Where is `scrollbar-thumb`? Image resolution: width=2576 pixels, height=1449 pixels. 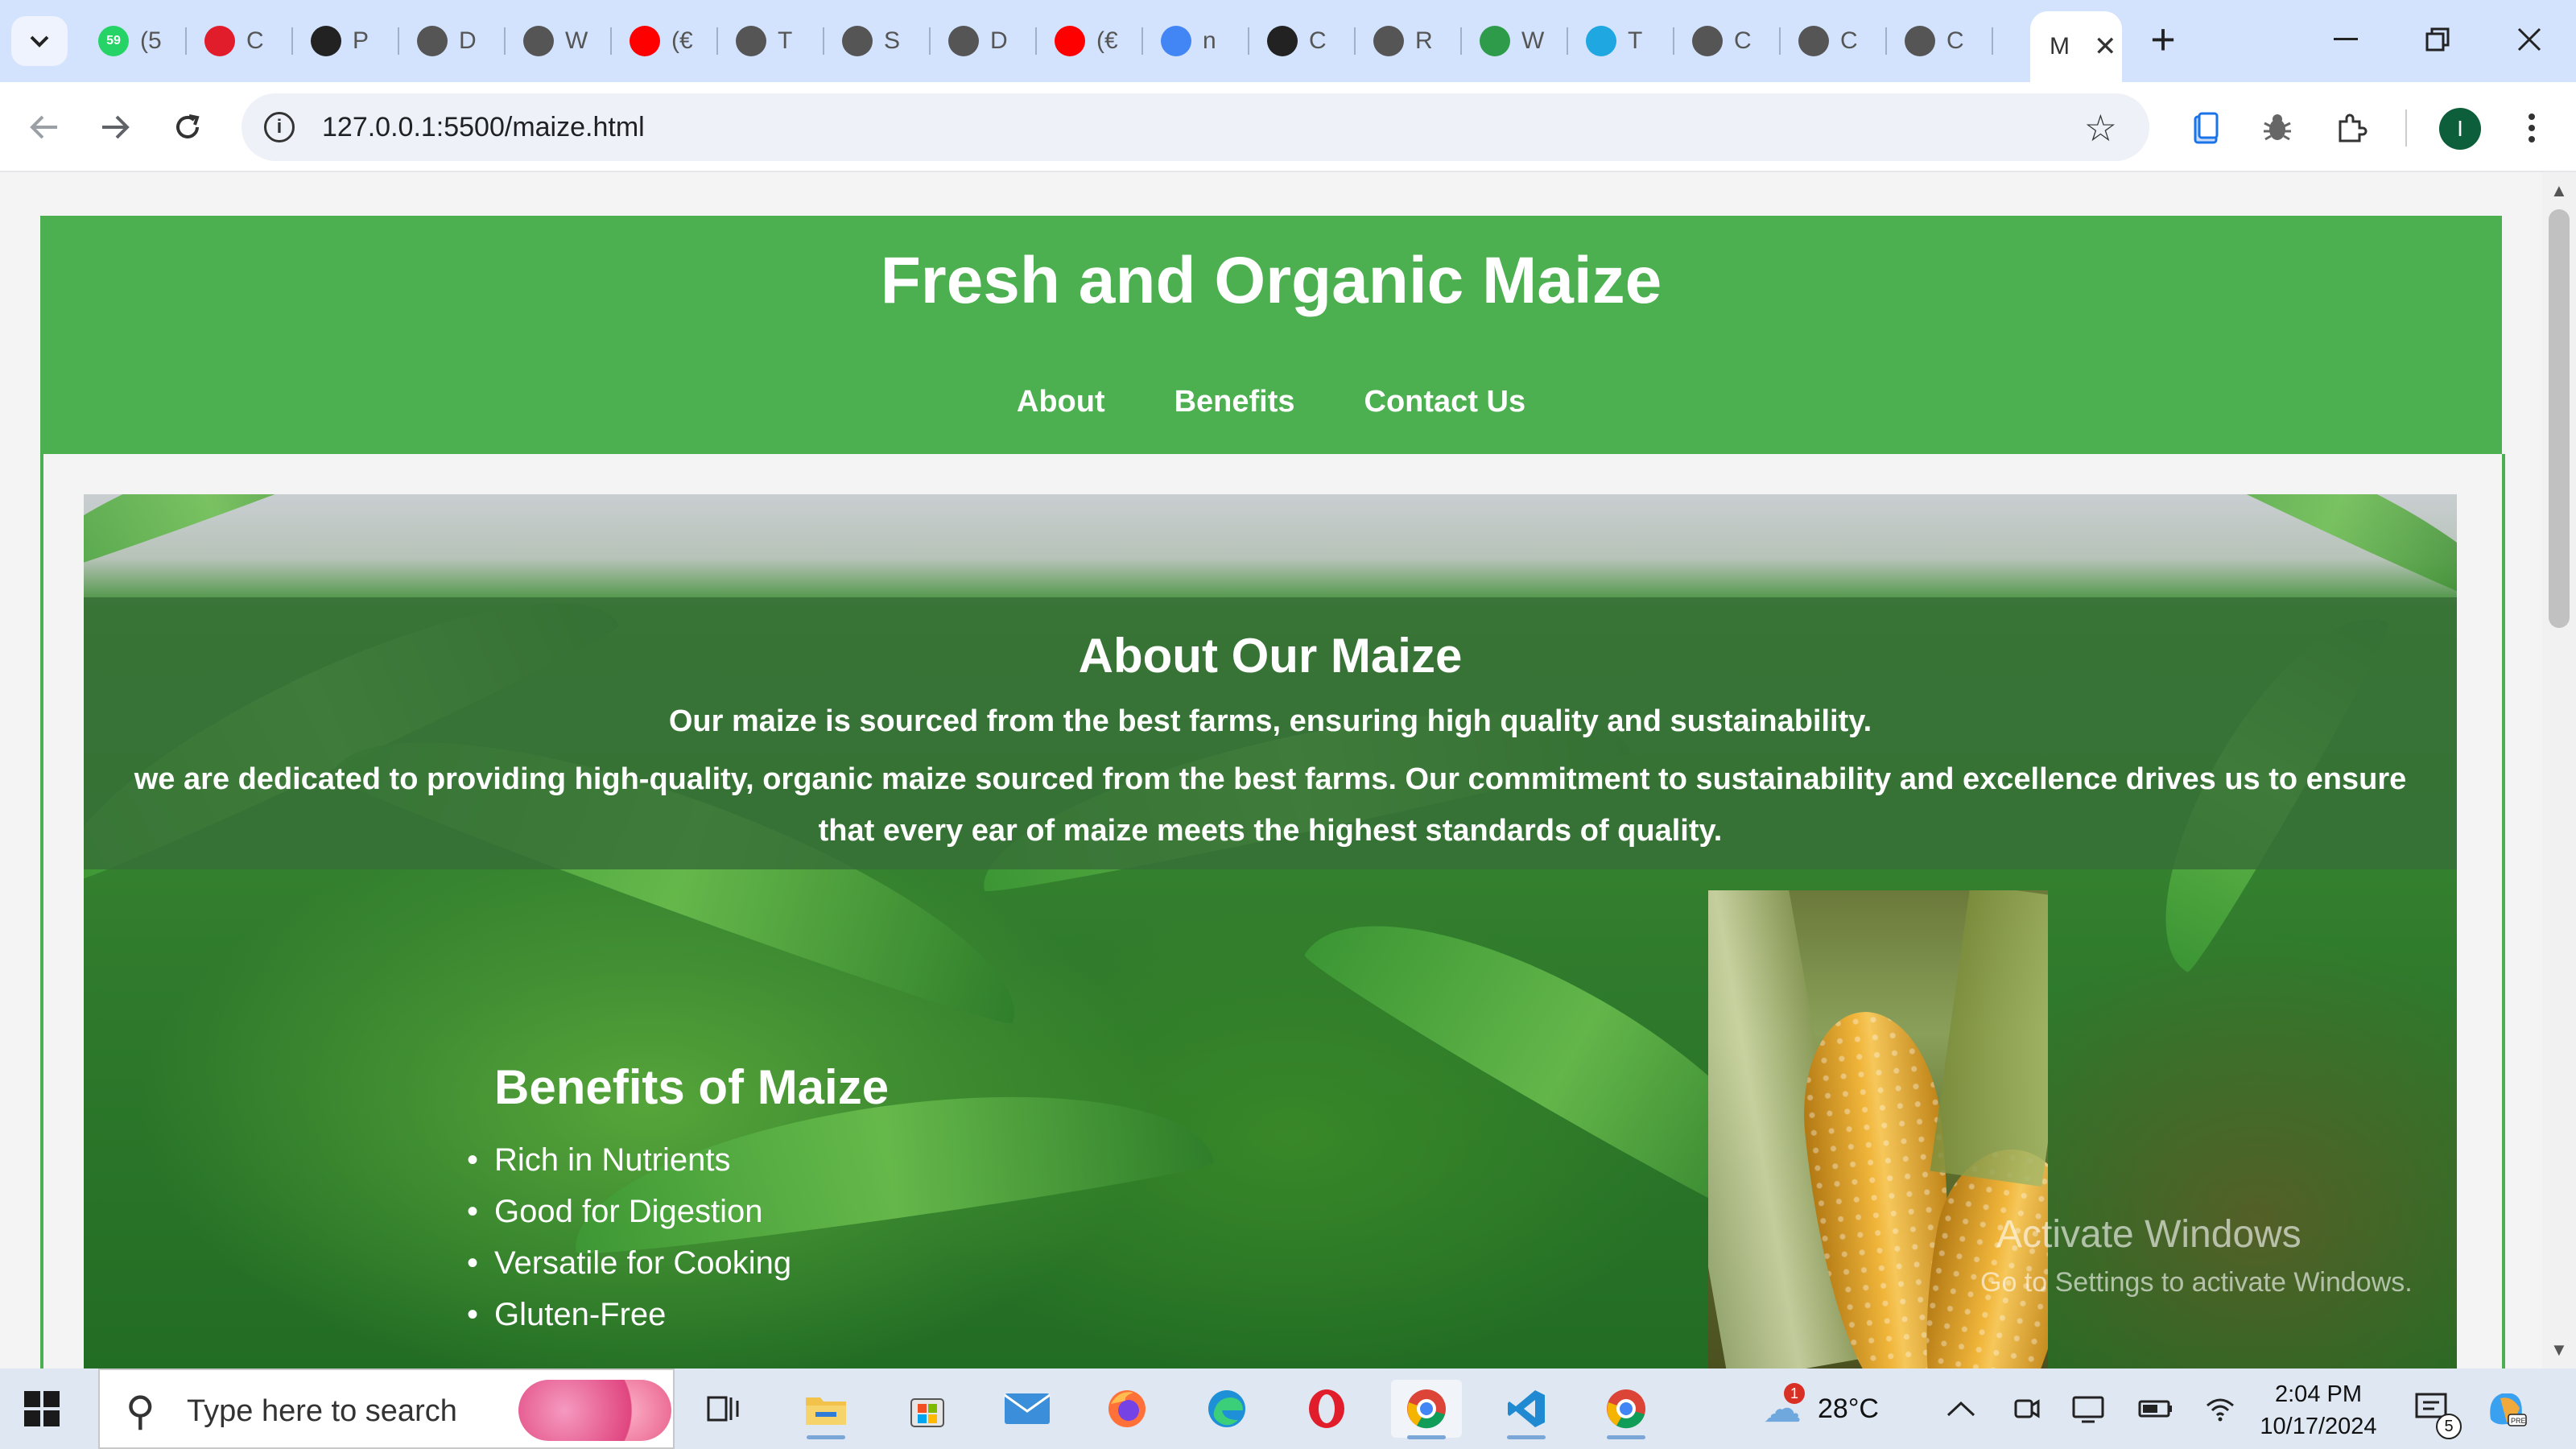
scrollbar-thumb is located at coordinates (2559, 418).